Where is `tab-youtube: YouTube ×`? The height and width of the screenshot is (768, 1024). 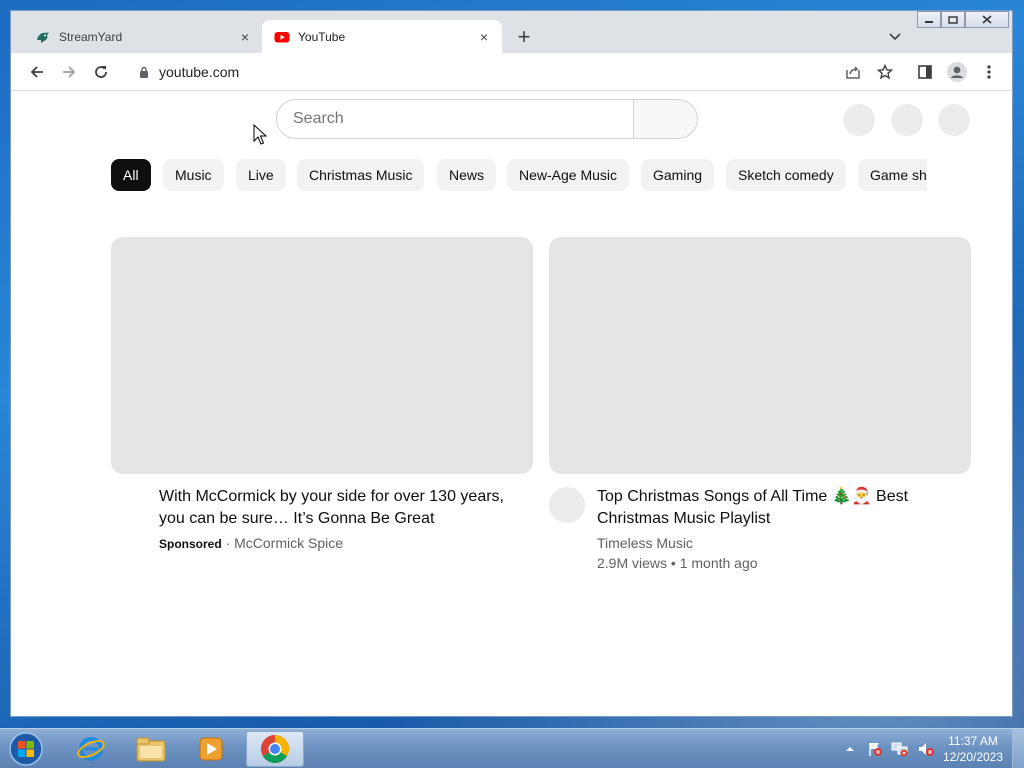 tab-youtube: YouTube × is located at coordinates (382, 36).